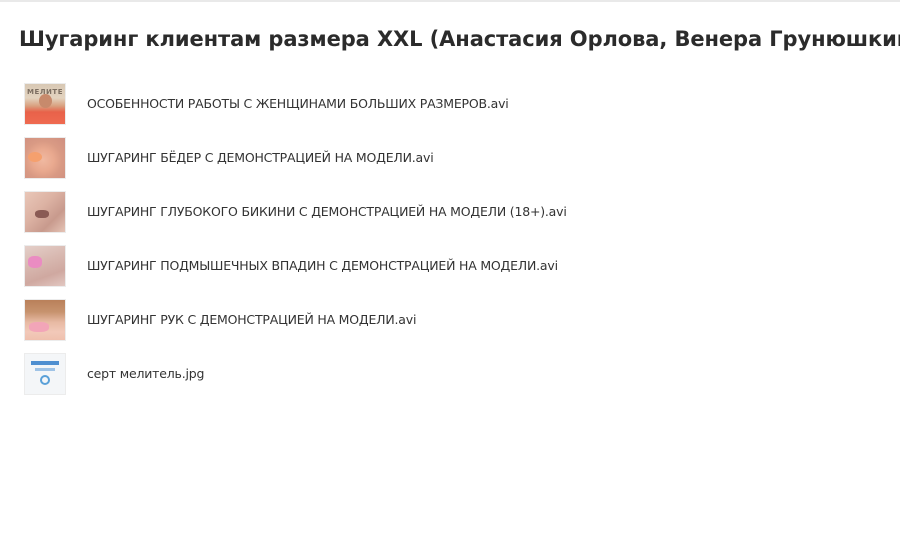 The height and width of the screenshot is (551, 900). What do you see at coordinates (145, 373) in the screenshot?
I see `file-name: серт мелитель.jpg` at bounding box center [145, 373].